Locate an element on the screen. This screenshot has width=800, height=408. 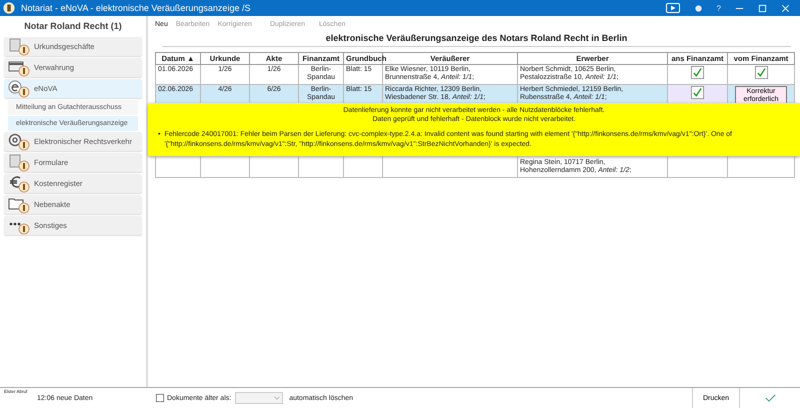
letter-e-icon is located at coordinates (19, 89).